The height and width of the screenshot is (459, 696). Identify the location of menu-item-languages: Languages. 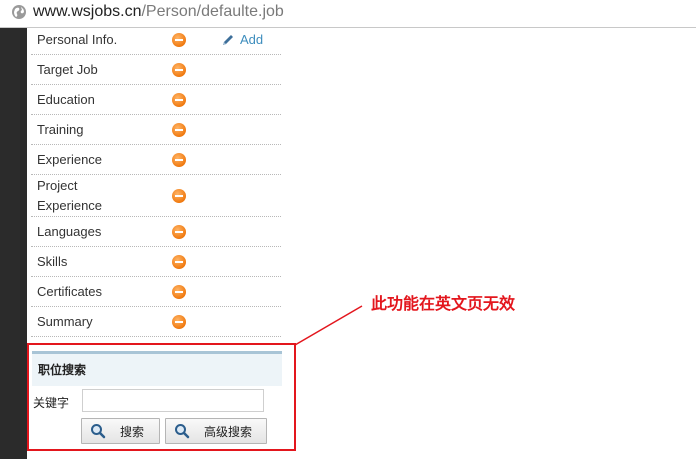
(156, 232).